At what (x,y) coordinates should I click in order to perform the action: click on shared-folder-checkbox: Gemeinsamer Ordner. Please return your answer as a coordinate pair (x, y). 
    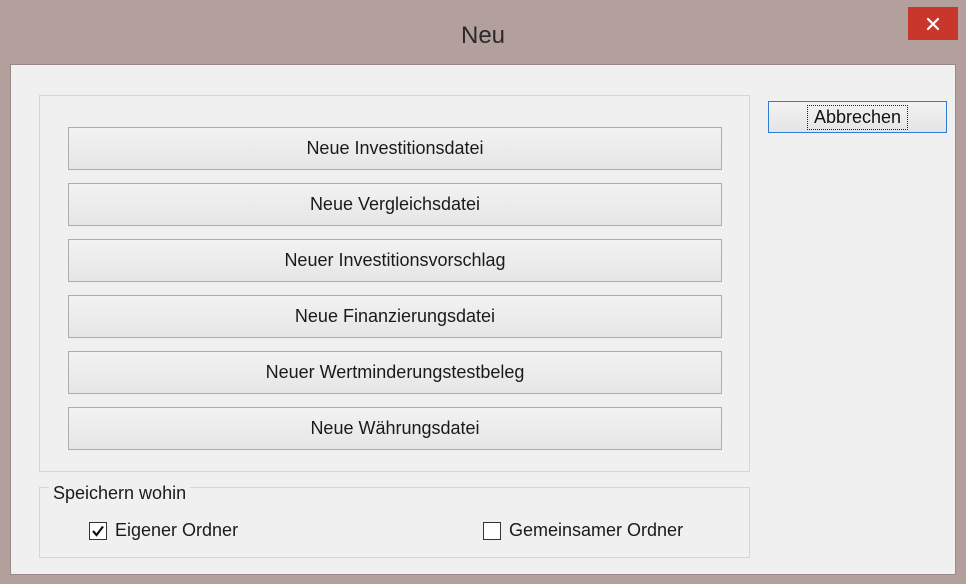
    Looking at the image, I should click on (583, 530).